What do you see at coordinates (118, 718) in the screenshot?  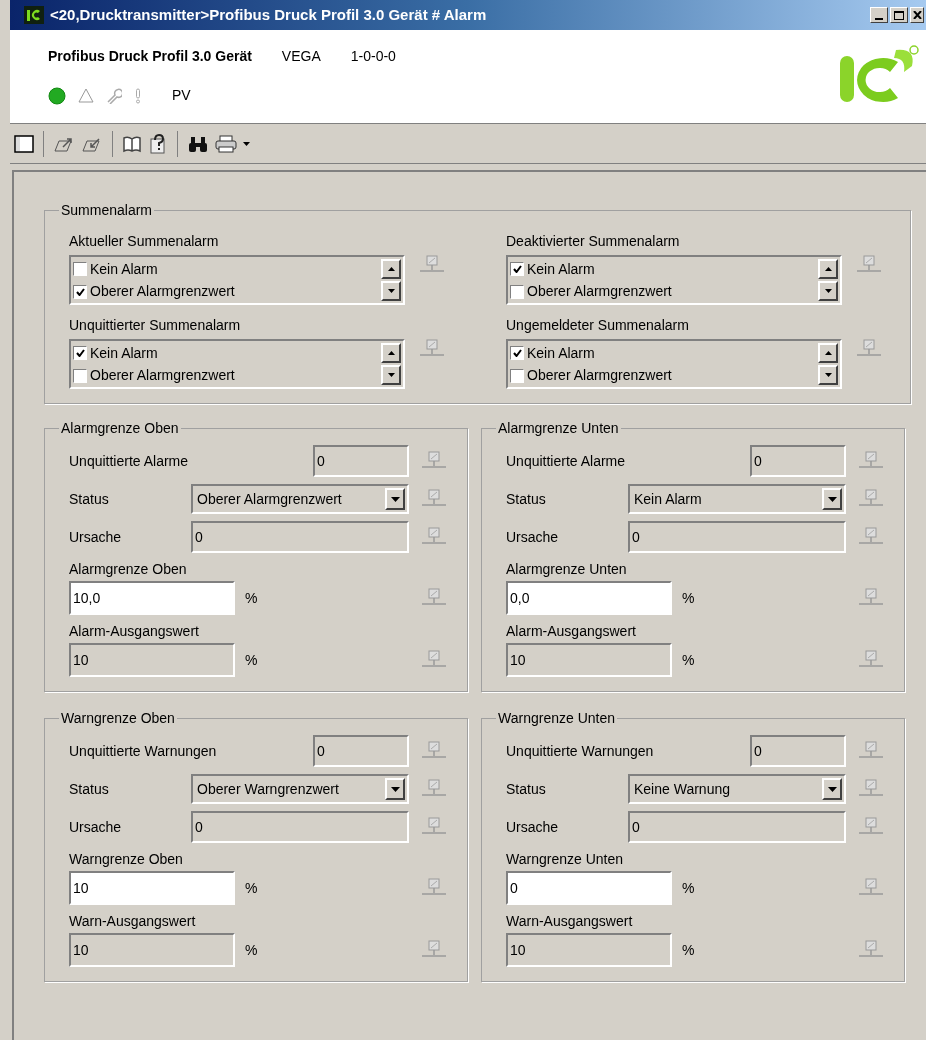 I see `group-title: Warngrenze Oben` at bounding box center [118, 718].